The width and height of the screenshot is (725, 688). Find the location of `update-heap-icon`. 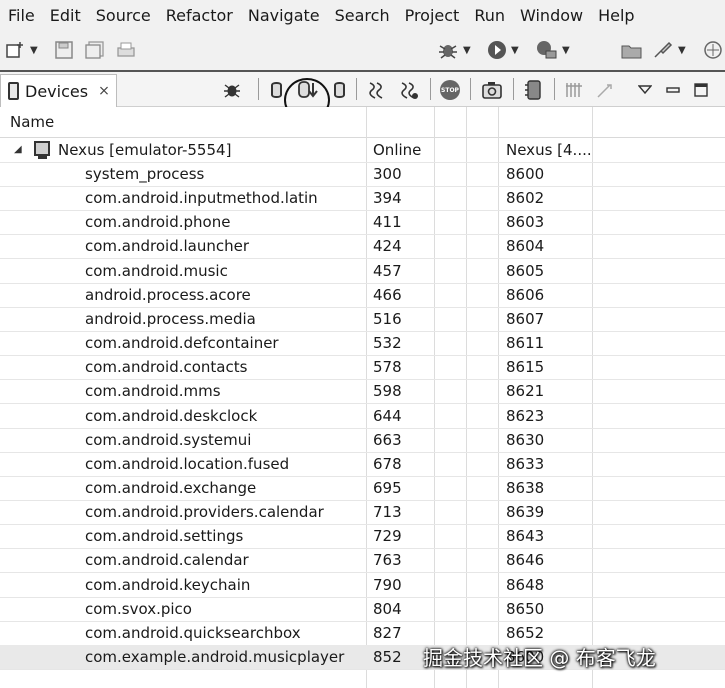

update-heap-icon is located at coordinates (276, 90).